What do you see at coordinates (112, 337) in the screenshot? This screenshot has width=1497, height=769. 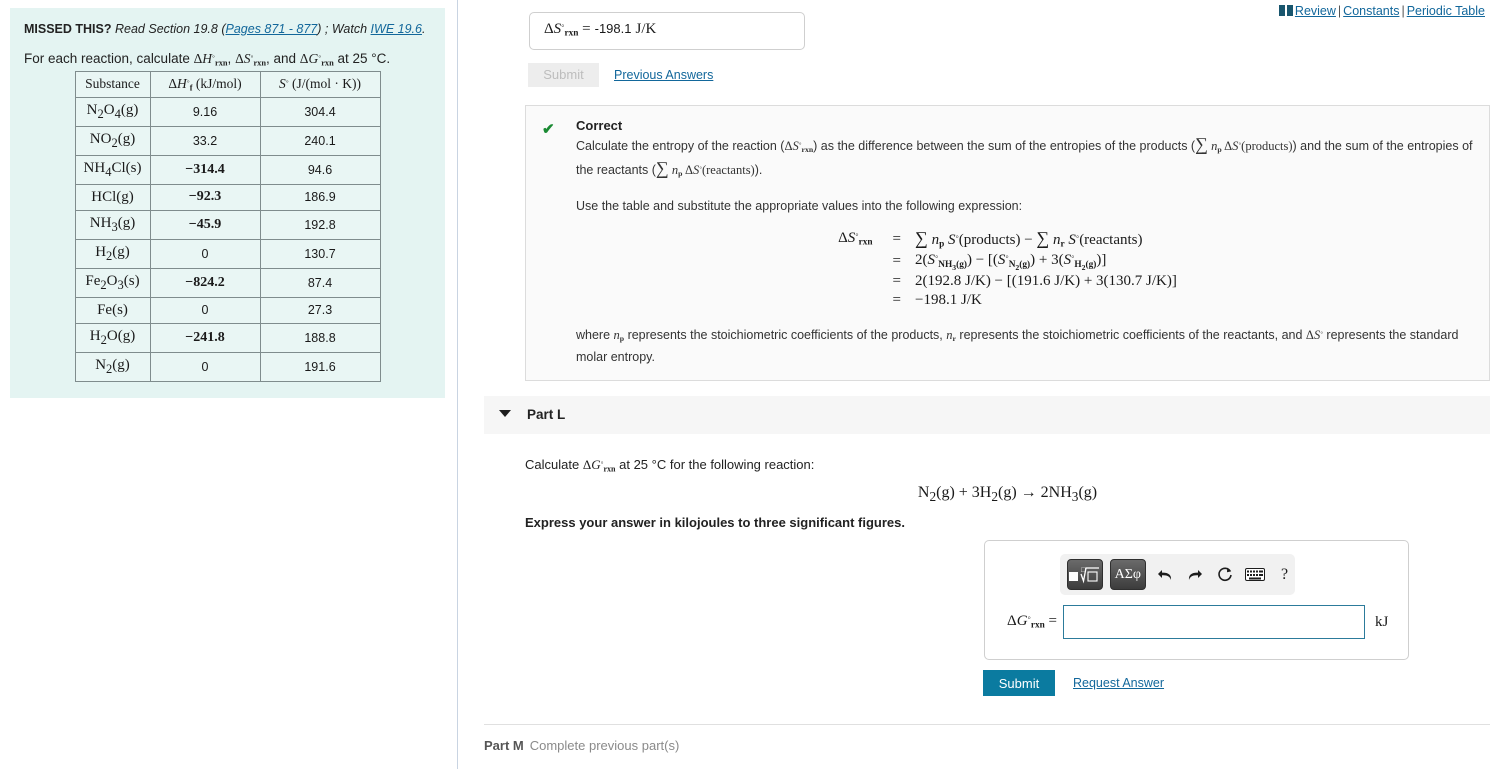 I see `cell-substance: H2O(g)` at bounding box center [112, 337].